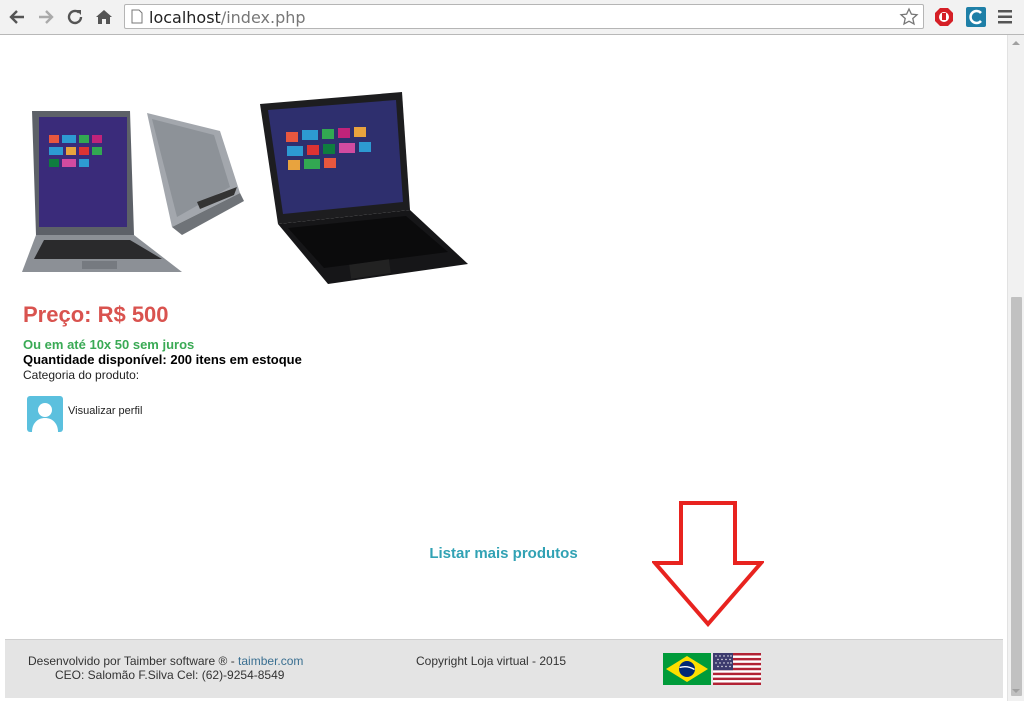  I want to click on vertical-scrollbar, so click(1015, 368).